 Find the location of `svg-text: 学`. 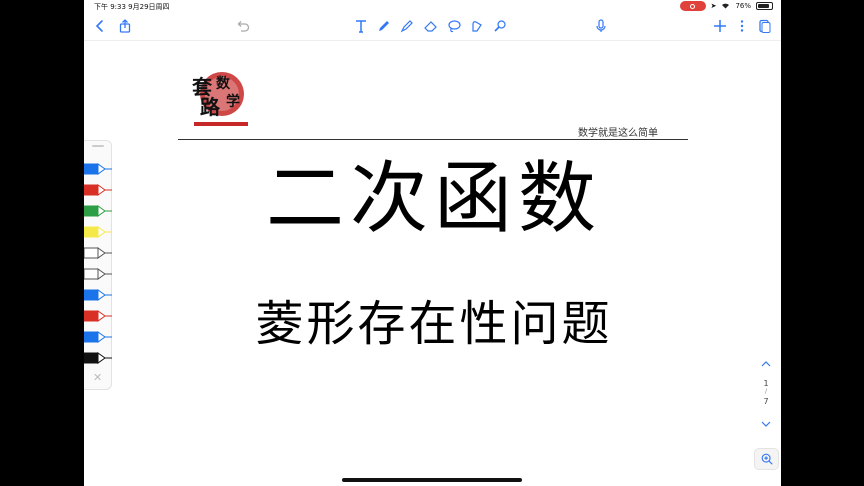

svg-text: 学 is located at coordinates (233, 101).